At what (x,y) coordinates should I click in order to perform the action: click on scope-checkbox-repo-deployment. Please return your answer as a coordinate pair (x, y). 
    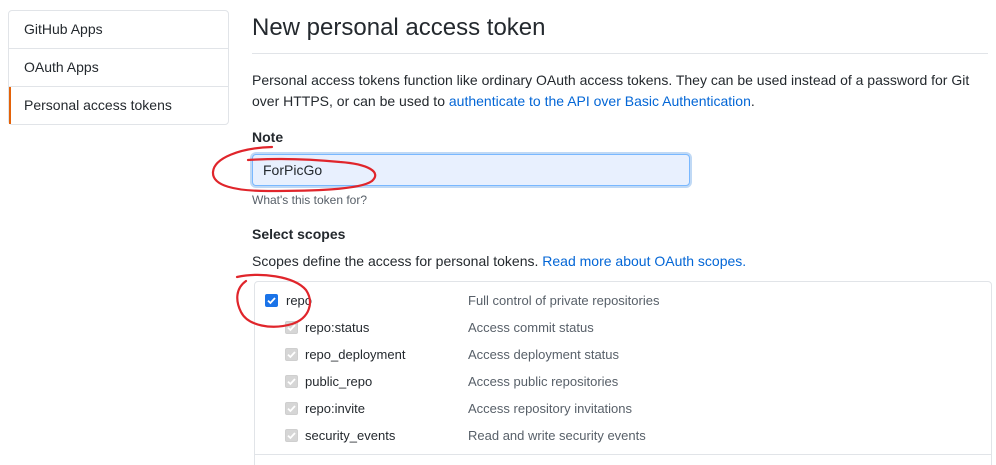
    Looking at the image, I should click on (291, 354).